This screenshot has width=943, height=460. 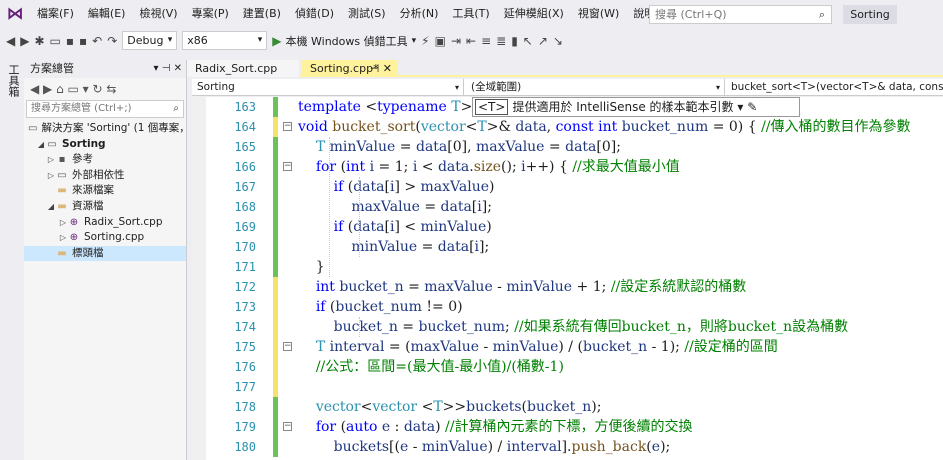 What do you see at coordinates (395, 227) in the screenshot?
I see `code-line: if (data[i] < minValue)` at bounding box center [395, 227].